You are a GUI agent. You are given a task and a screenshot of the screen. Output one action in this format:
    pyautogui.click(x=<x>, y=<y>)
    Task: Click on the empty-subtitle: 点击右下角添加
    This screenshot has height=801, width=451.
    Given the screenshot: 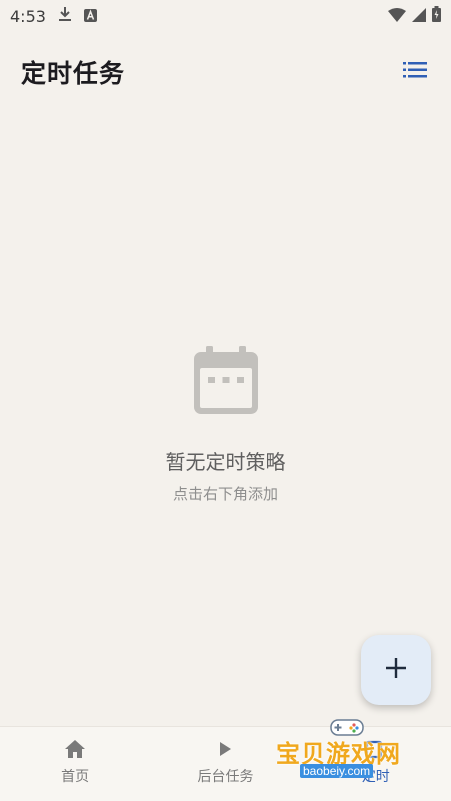 What is the action you would take?
    pyautogui.click(x=225, y=494)
    